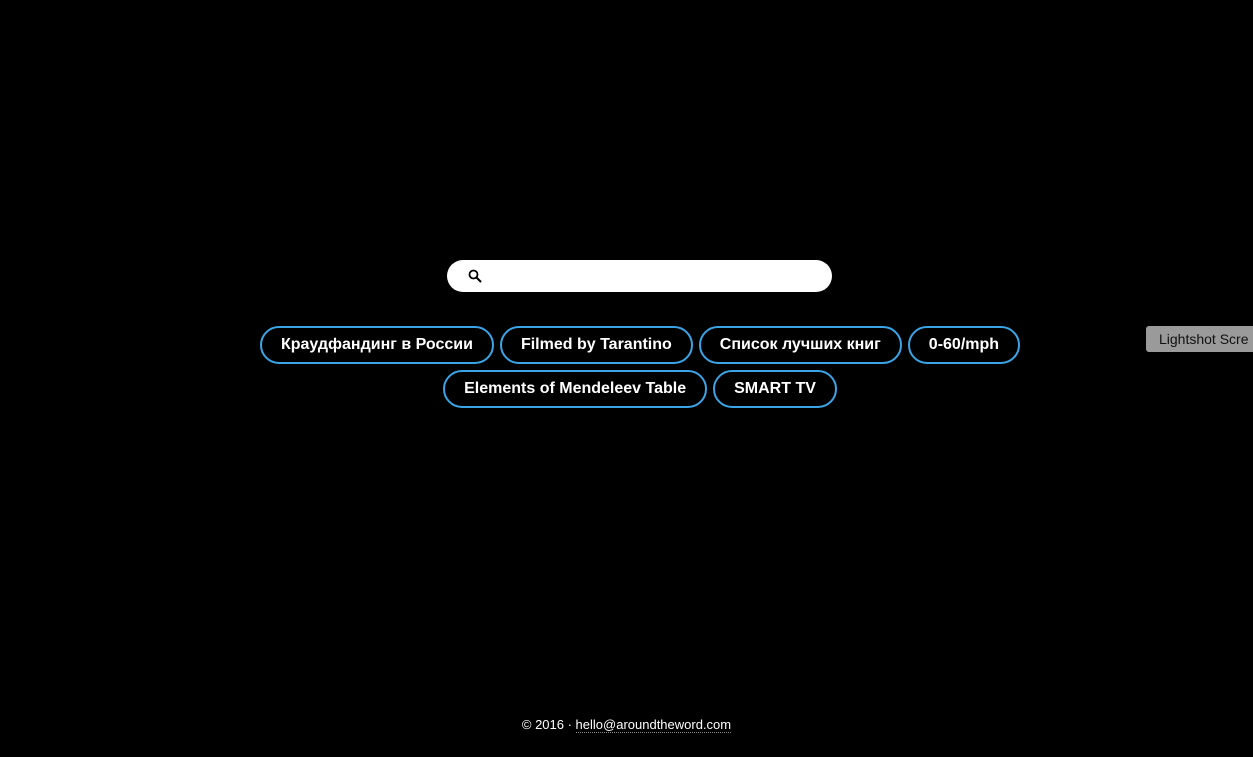 This screenshot has width=1253, height=757. I want to click on tag-smart-tv: SMART TV, so click(775, 389).